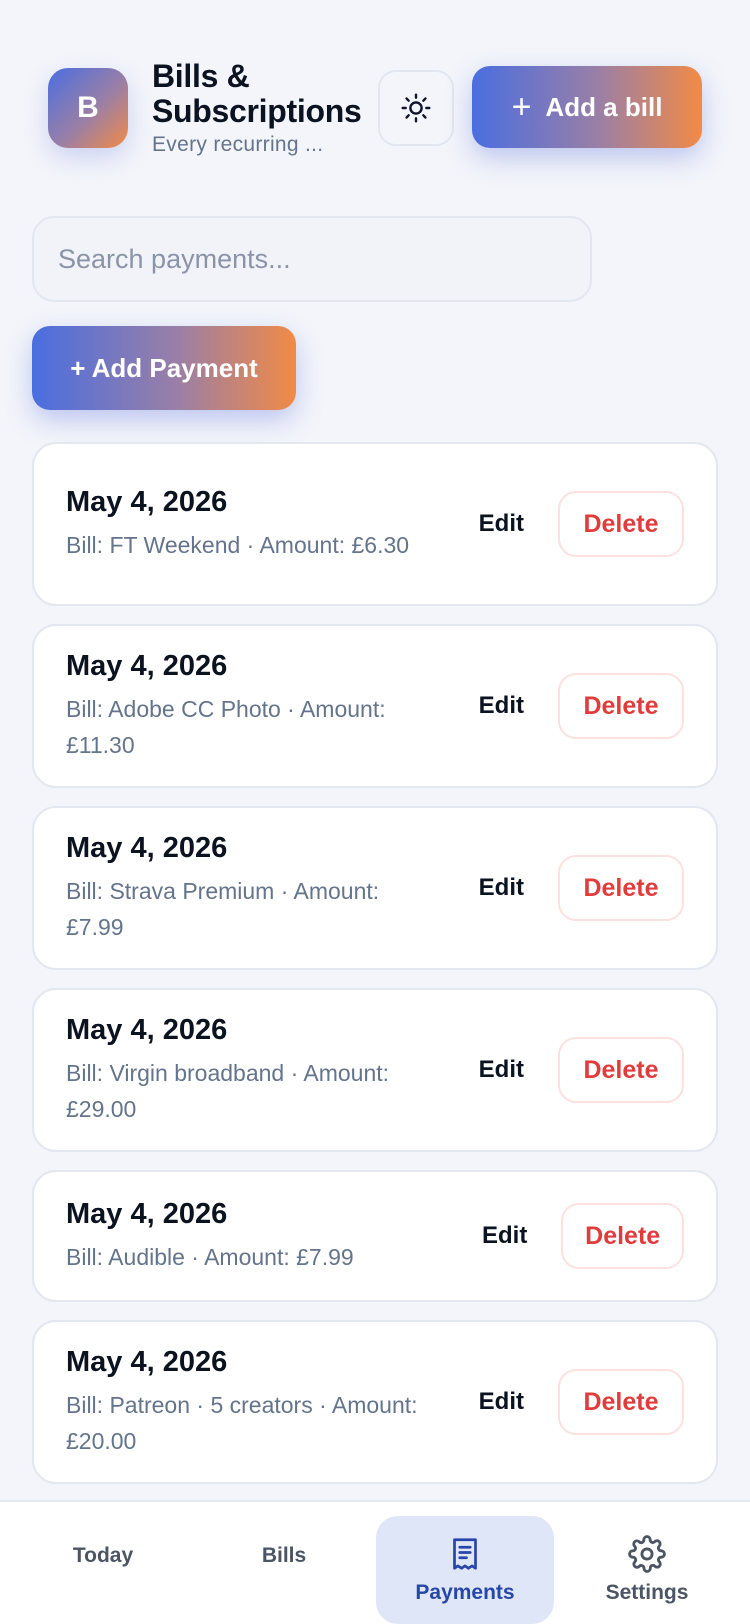 The image size is (750, 1624). What do you see at coordinates (210, 1256) in the screenshot?
I see `payment-description: Bill: Audible · Amount: £7.99` at bounding box center [210, 1256].